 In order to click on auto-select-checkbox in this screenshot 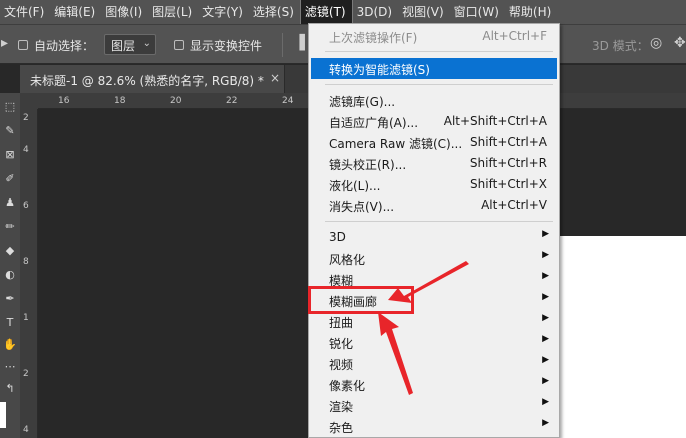, I will do `click(23, 45)`.